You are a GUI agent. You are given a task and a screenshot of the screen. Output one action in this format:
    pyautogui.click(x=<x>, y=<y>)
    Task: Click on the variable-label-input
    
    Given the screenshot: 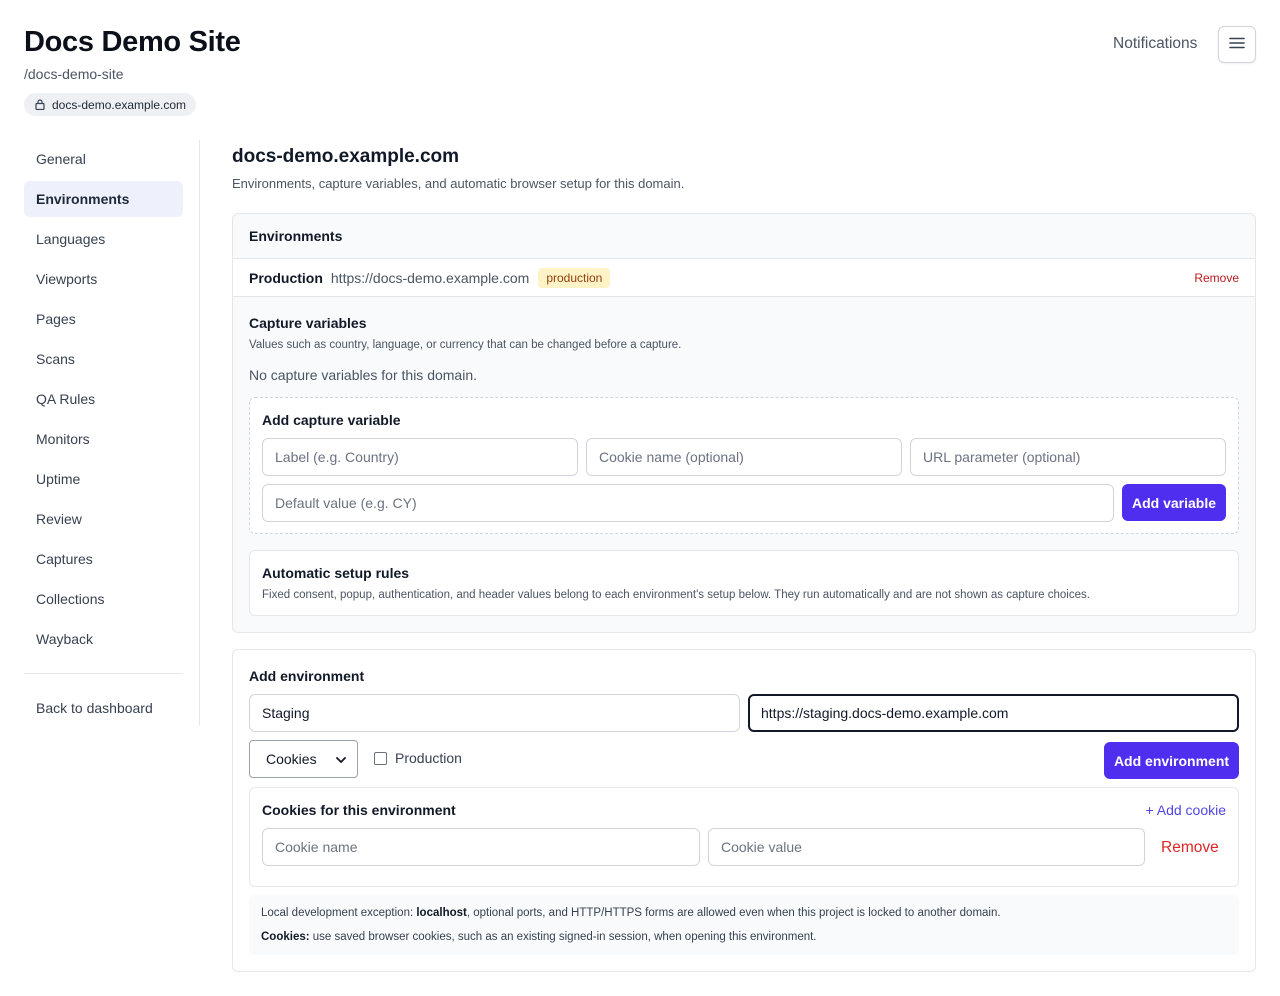 What is the action you would take?
    pyautogui.click(x=420, y=457)
    